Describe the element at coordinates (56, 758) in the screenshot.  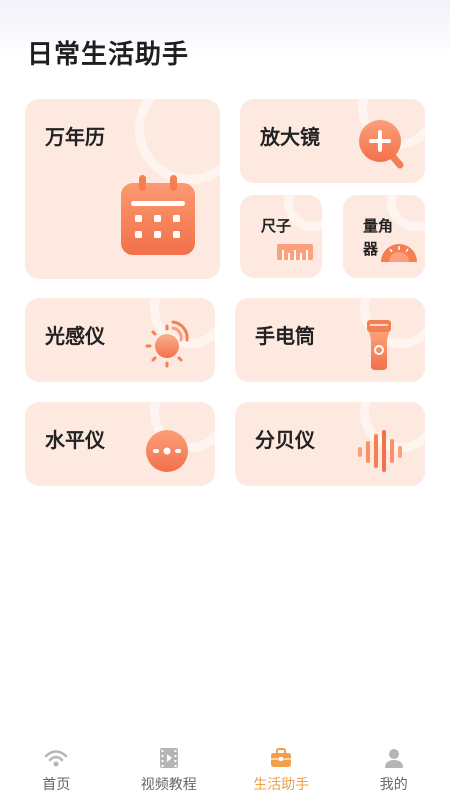
I see `wifi-icon` at that location.